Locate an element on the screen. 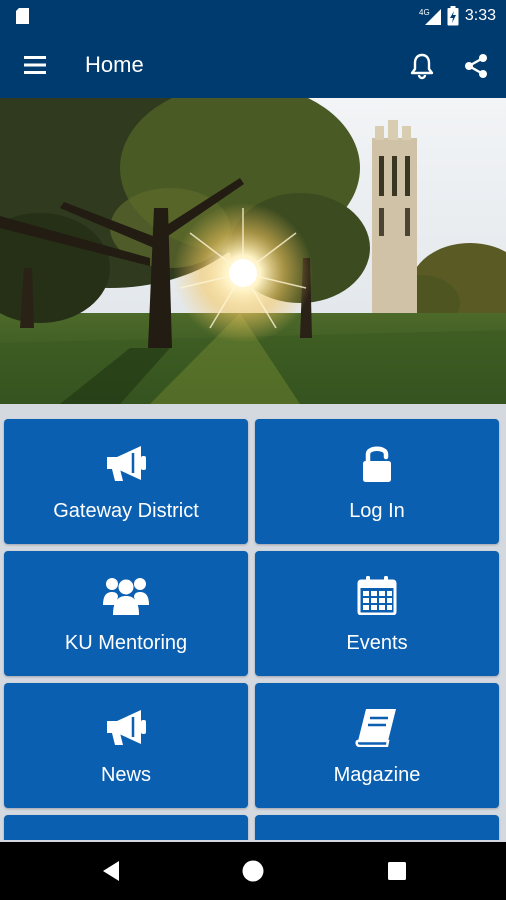 The image size is (506, 900). clock: 3:33 is located at coordinates (480, 15).